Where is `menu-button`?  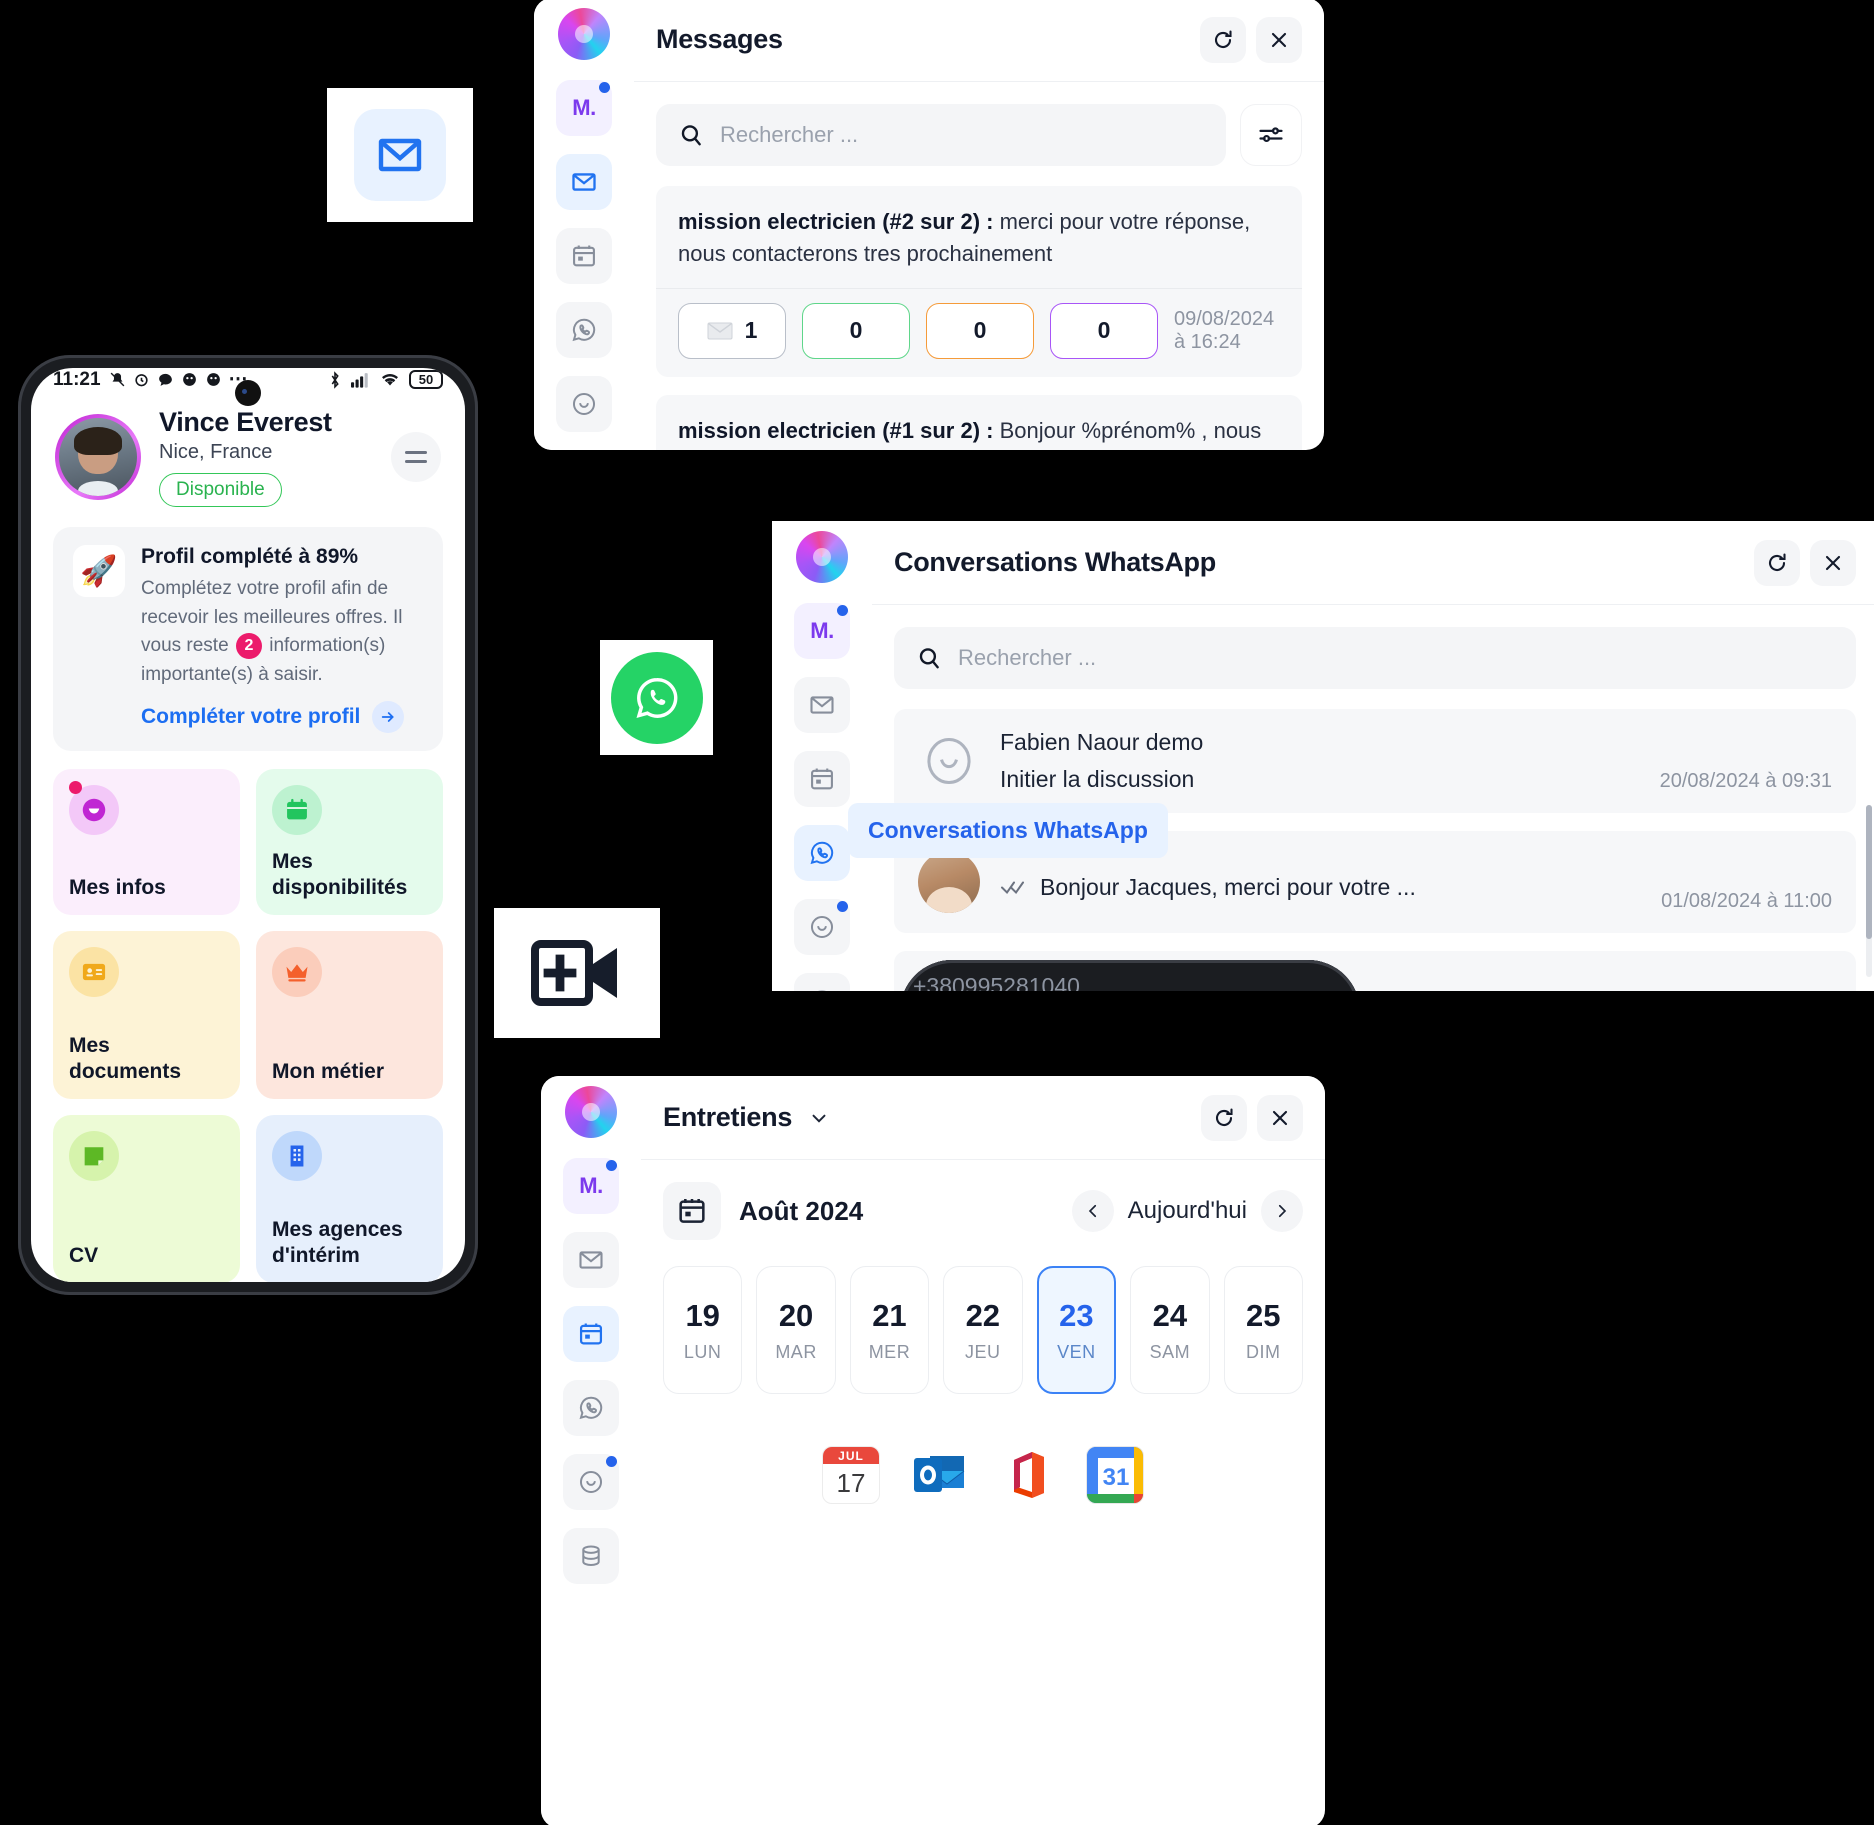
menu-button is located at coordinates (416, 457).